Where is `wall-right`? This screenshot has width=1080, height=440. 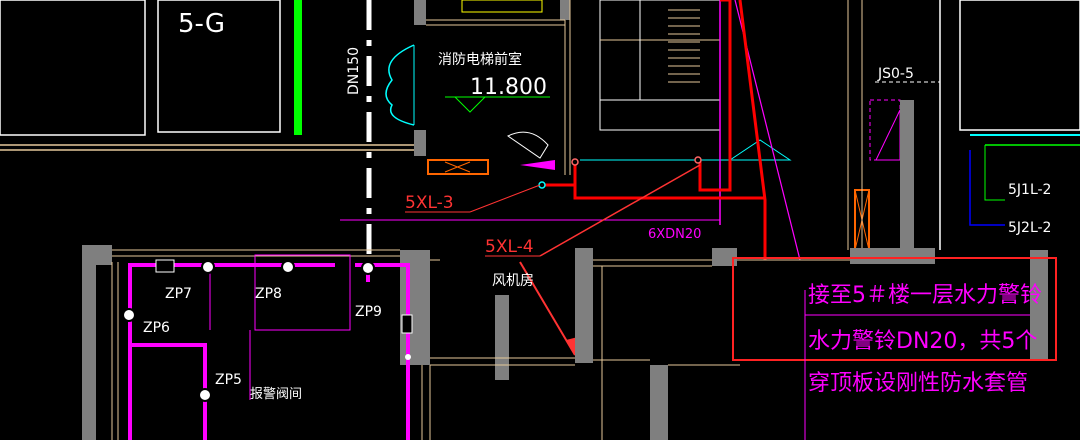
wall-right is located at coordinates (907, 175).